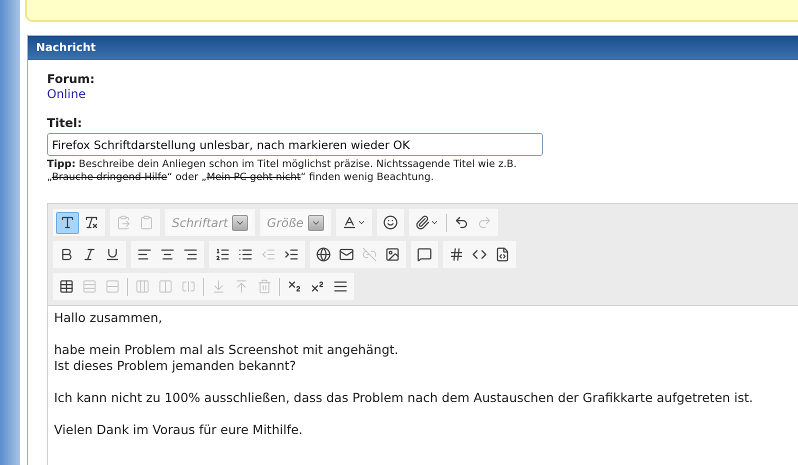  What do you see at coordinates (268, 254) in the screenshot?
I see `outdent-icon` at bounding box center [268, 254].